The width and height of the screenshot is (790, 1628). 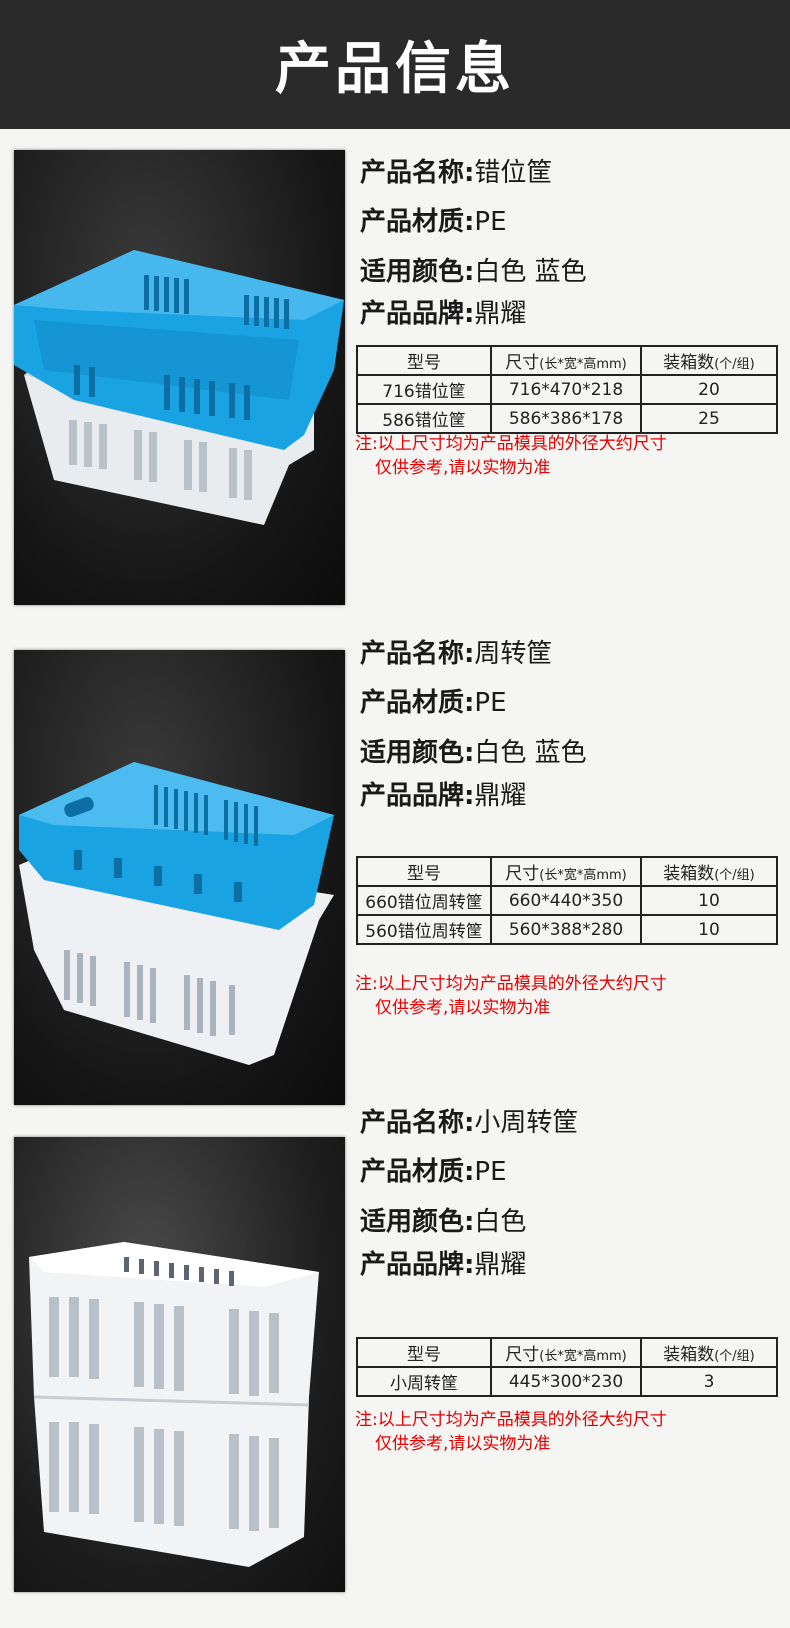 I want to click on page-title: 产品信息, so click(x=395, y=69).